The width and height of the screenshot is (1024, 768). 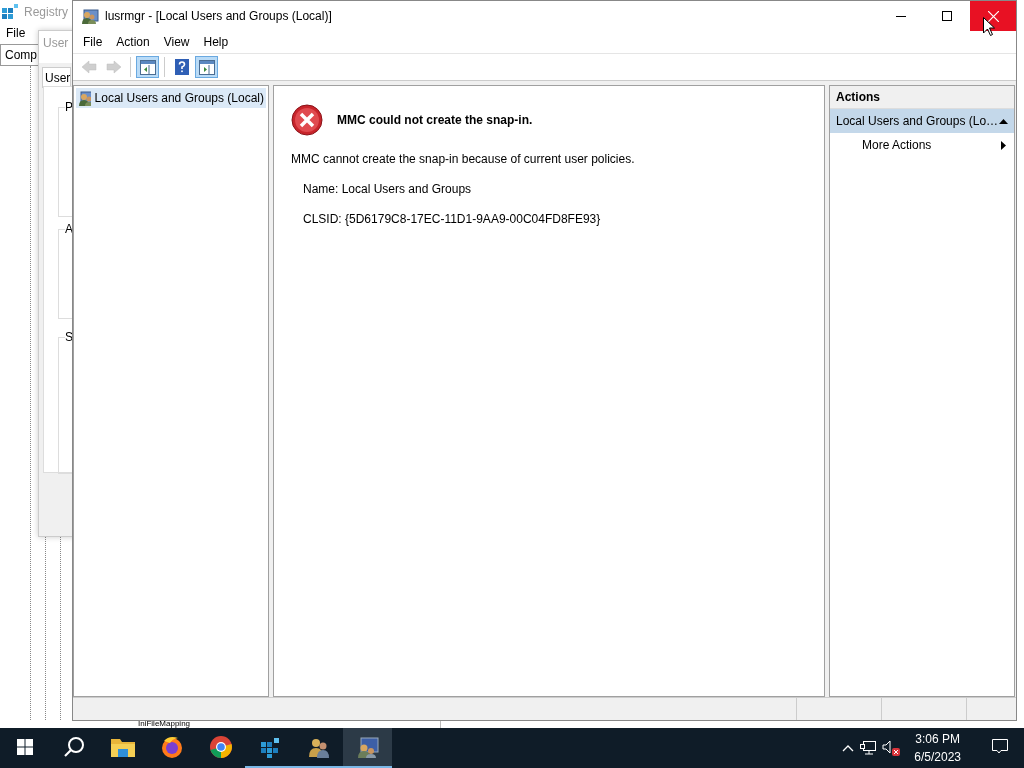 What do you see at coordinates (122, 747) in the screenshot?
I see `folder-icon` at bounding box center [122, 747].